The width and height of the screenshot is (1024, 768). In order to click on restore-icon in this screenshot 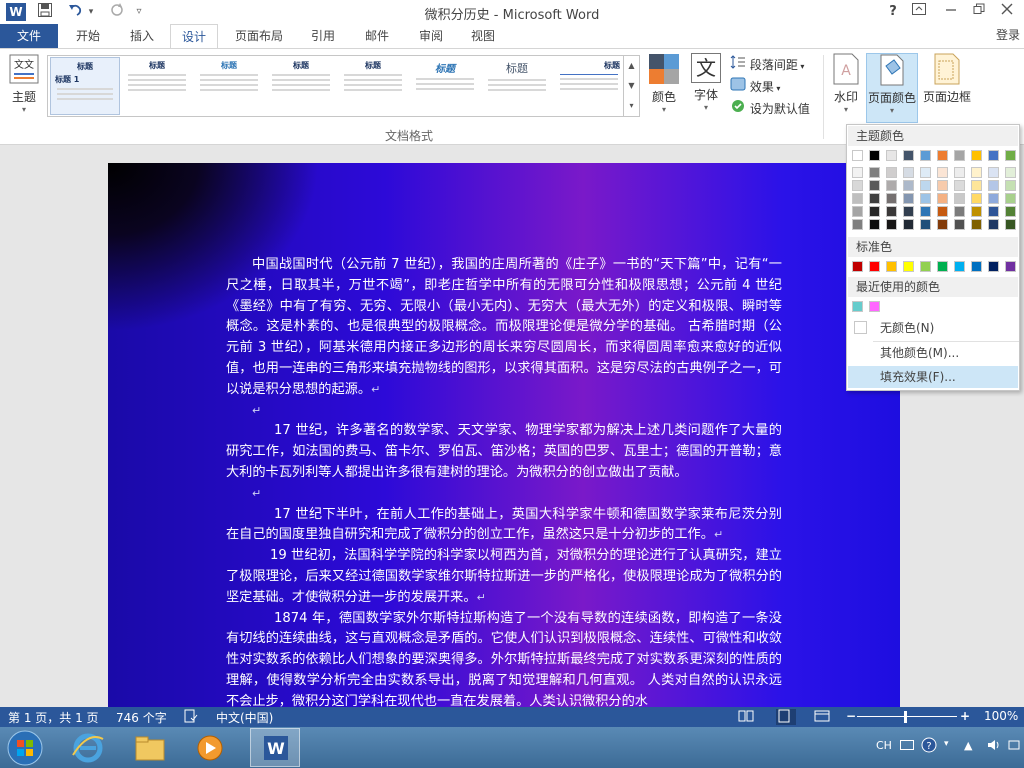, I will do `click(979, 12)`.